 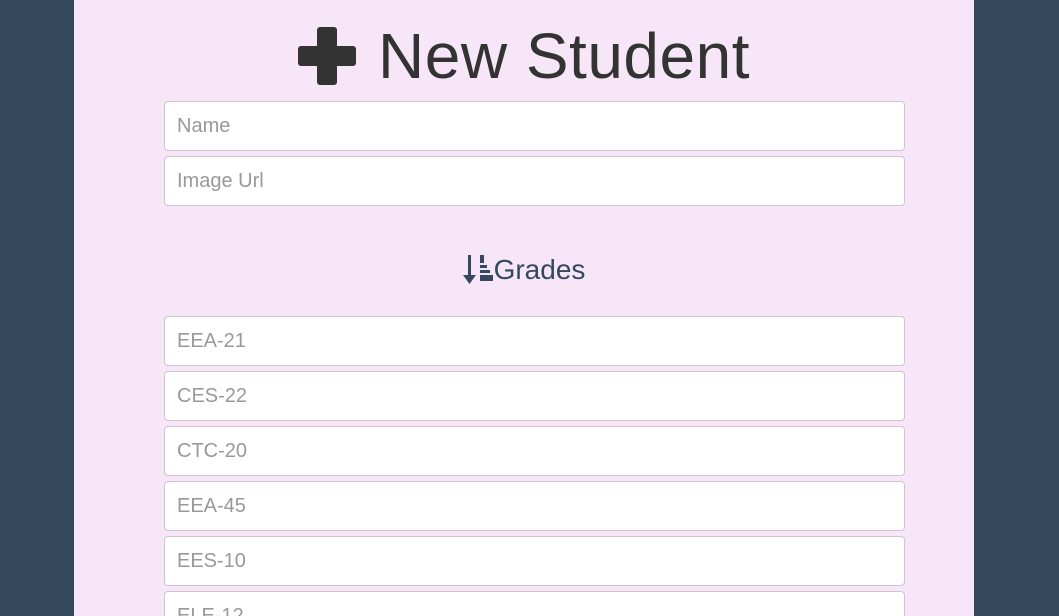 What do you see at coordinates (534, 126) in the screenshot?
I see `name-input` at bounding box center [534, 126].